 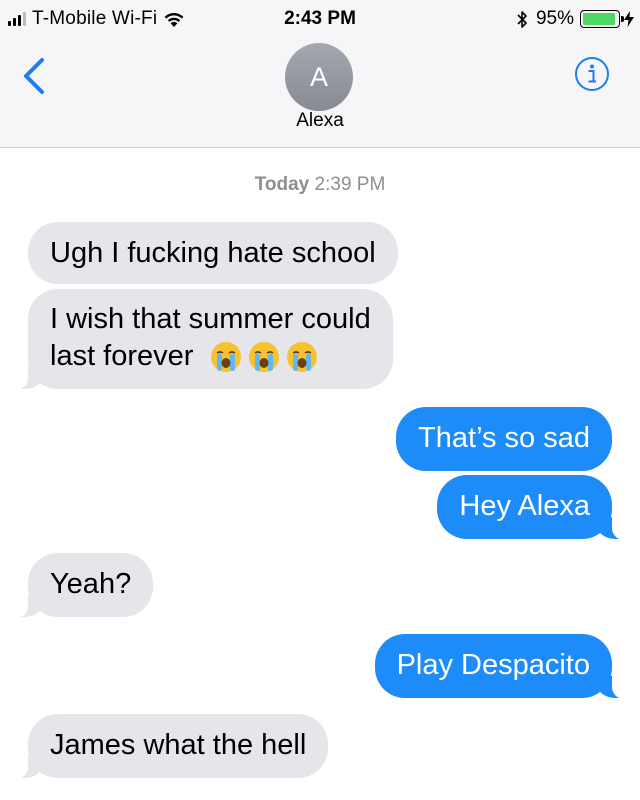 I want to click on timestamp-time: 2:39 PM, so click(x=350, y=184).